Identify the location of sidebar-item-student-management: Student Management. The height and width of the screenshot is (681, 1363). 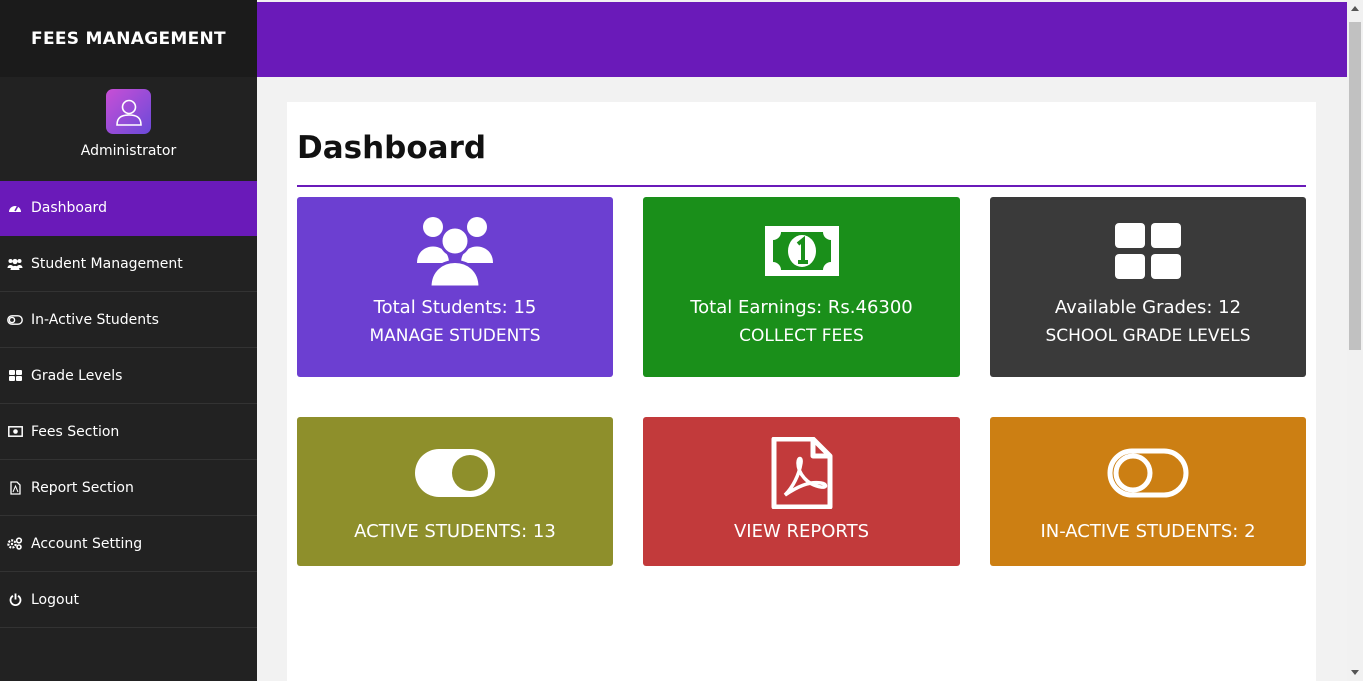
(128, 264).